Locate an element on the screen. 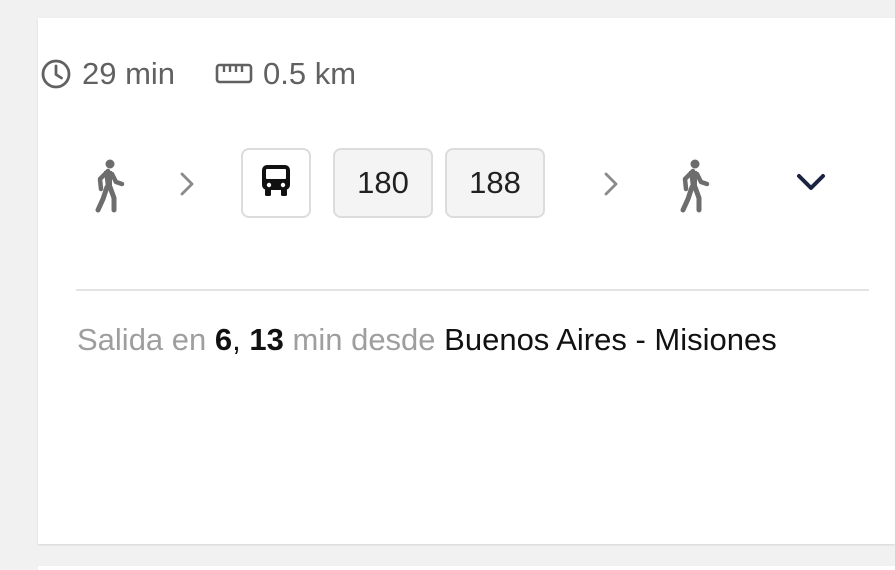 Image resolution: width=895 pixels, height=570 pixels. chevron-down-icon is located at coordinates (811, 185).